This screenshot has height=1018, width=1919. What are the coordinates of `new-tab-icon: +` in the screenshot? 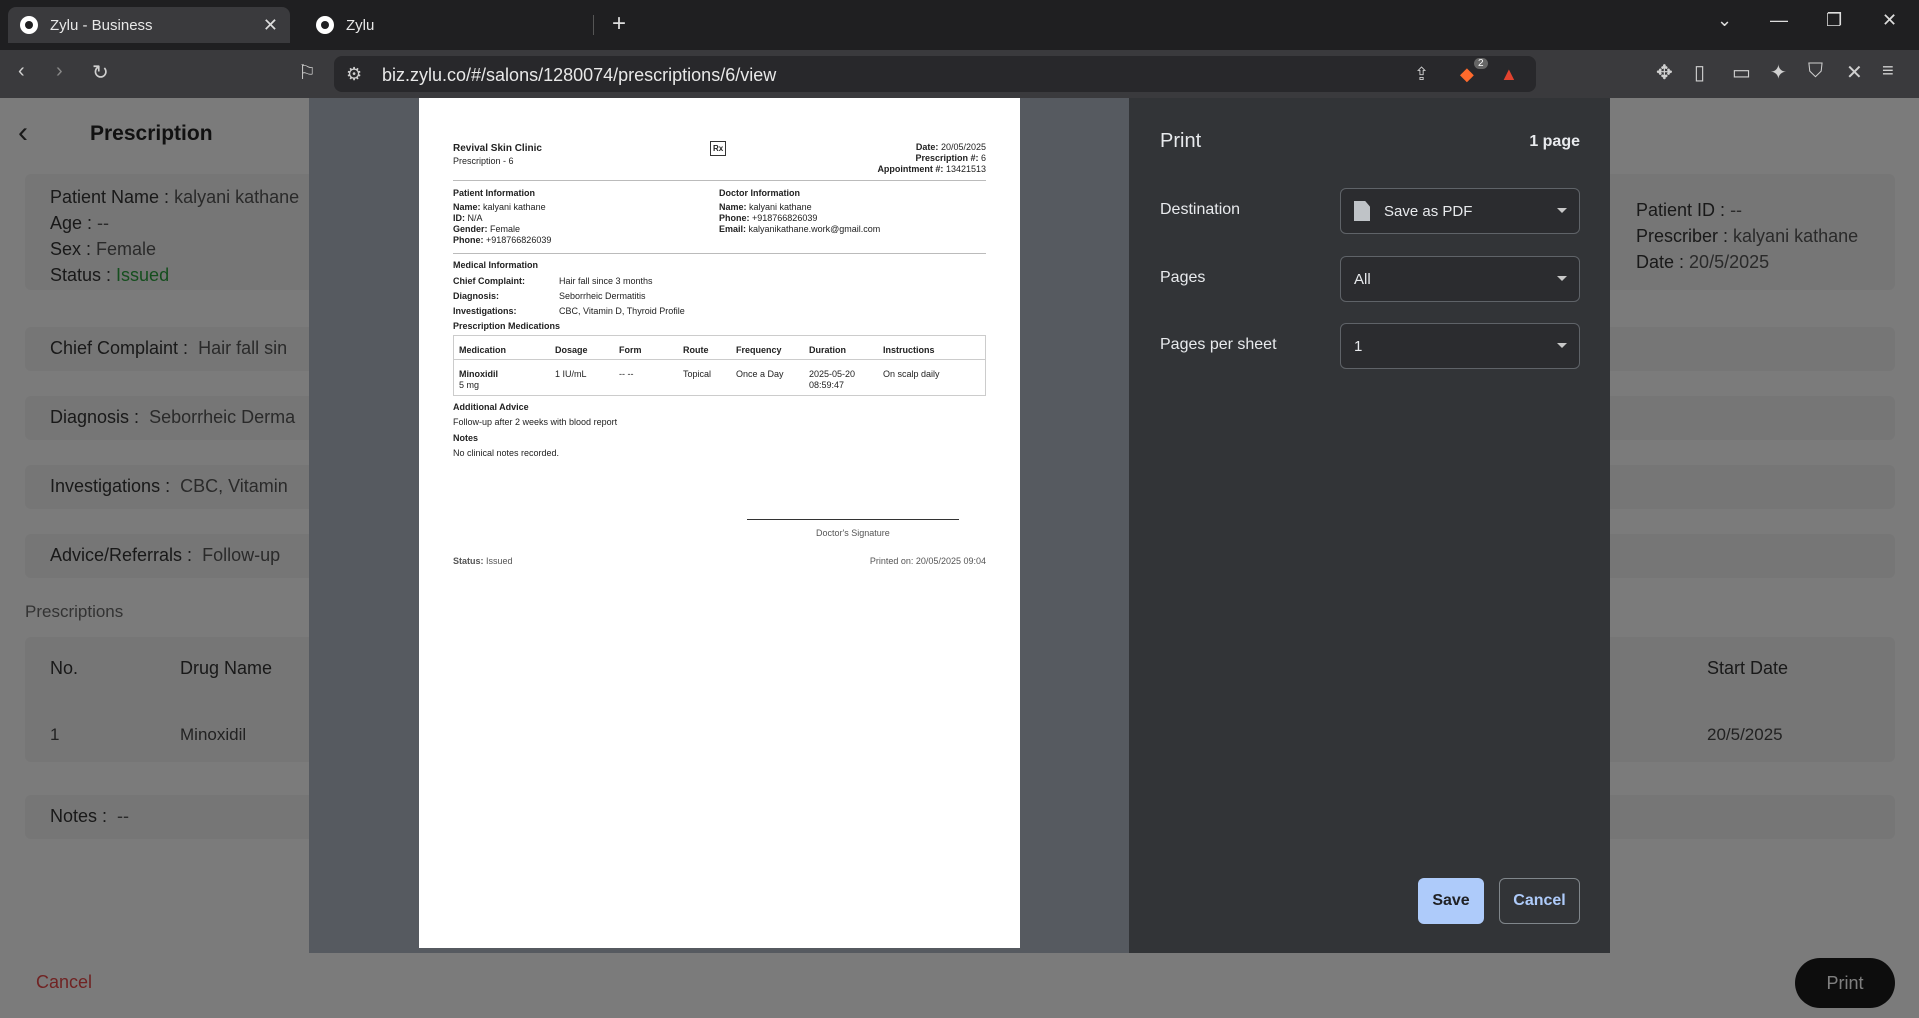 It's located at (619, 24).